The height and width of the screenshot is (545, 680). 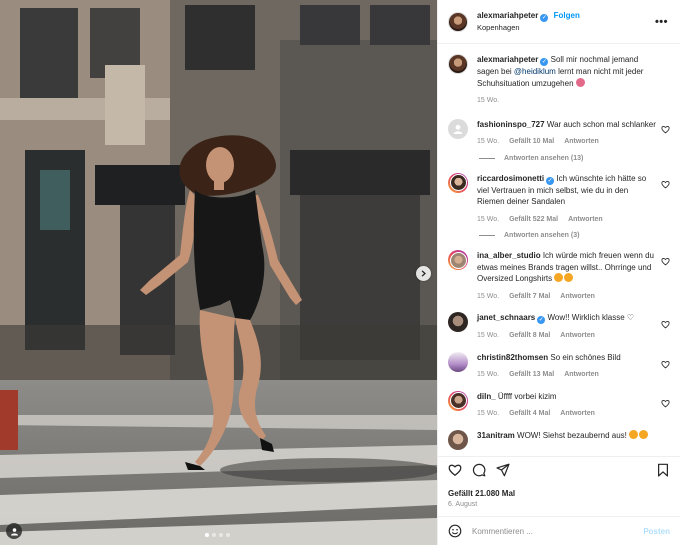 What do you see at coordinates (559, 486) in the screenshot?
I see `post-actions: Gefällt 21.080 Mal 6. August` at bounding box center [559, 486].